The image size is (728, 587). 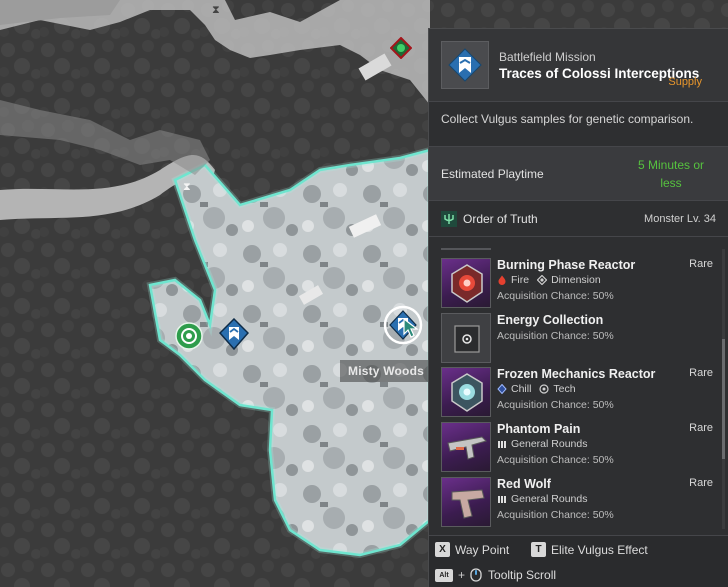 What do you see at coordinates (476, 575) in the screenshot?
I see `mouse-wheel-icon` at bounding box center [476, 575].